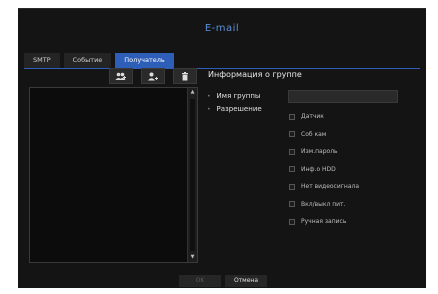 Image resolution: width=438 pixels, height=294 pixels. I want to click on perm-label: Вкл/выкл пит., so click(323, 204).